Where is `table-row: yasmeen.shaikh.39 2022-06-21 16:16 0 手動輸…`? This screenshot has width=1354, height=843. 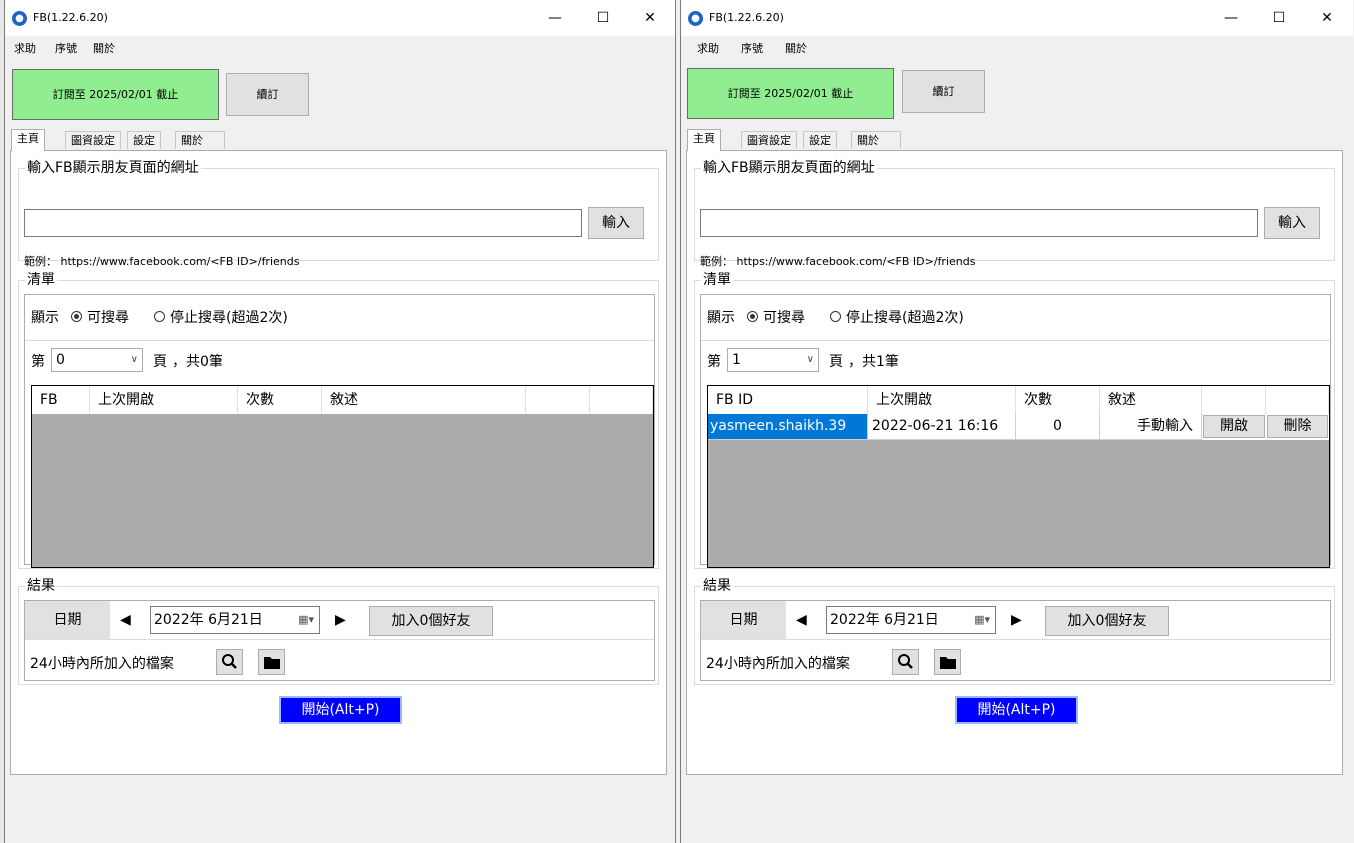
table-row: yasmeen.shaikh.39 2022-06-21 16:16 0 手動輸… is located at coordinates (1018, 427).